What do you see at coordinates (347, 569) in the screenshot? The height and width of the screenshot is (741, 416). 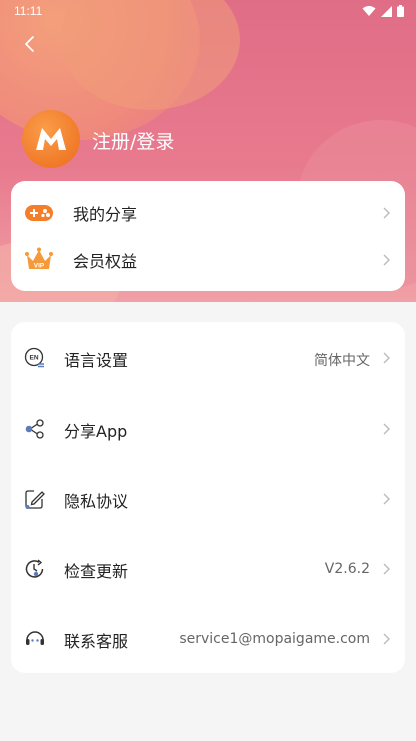 I see `setting-value: V2.6.2` at bounding box center [347, 569].